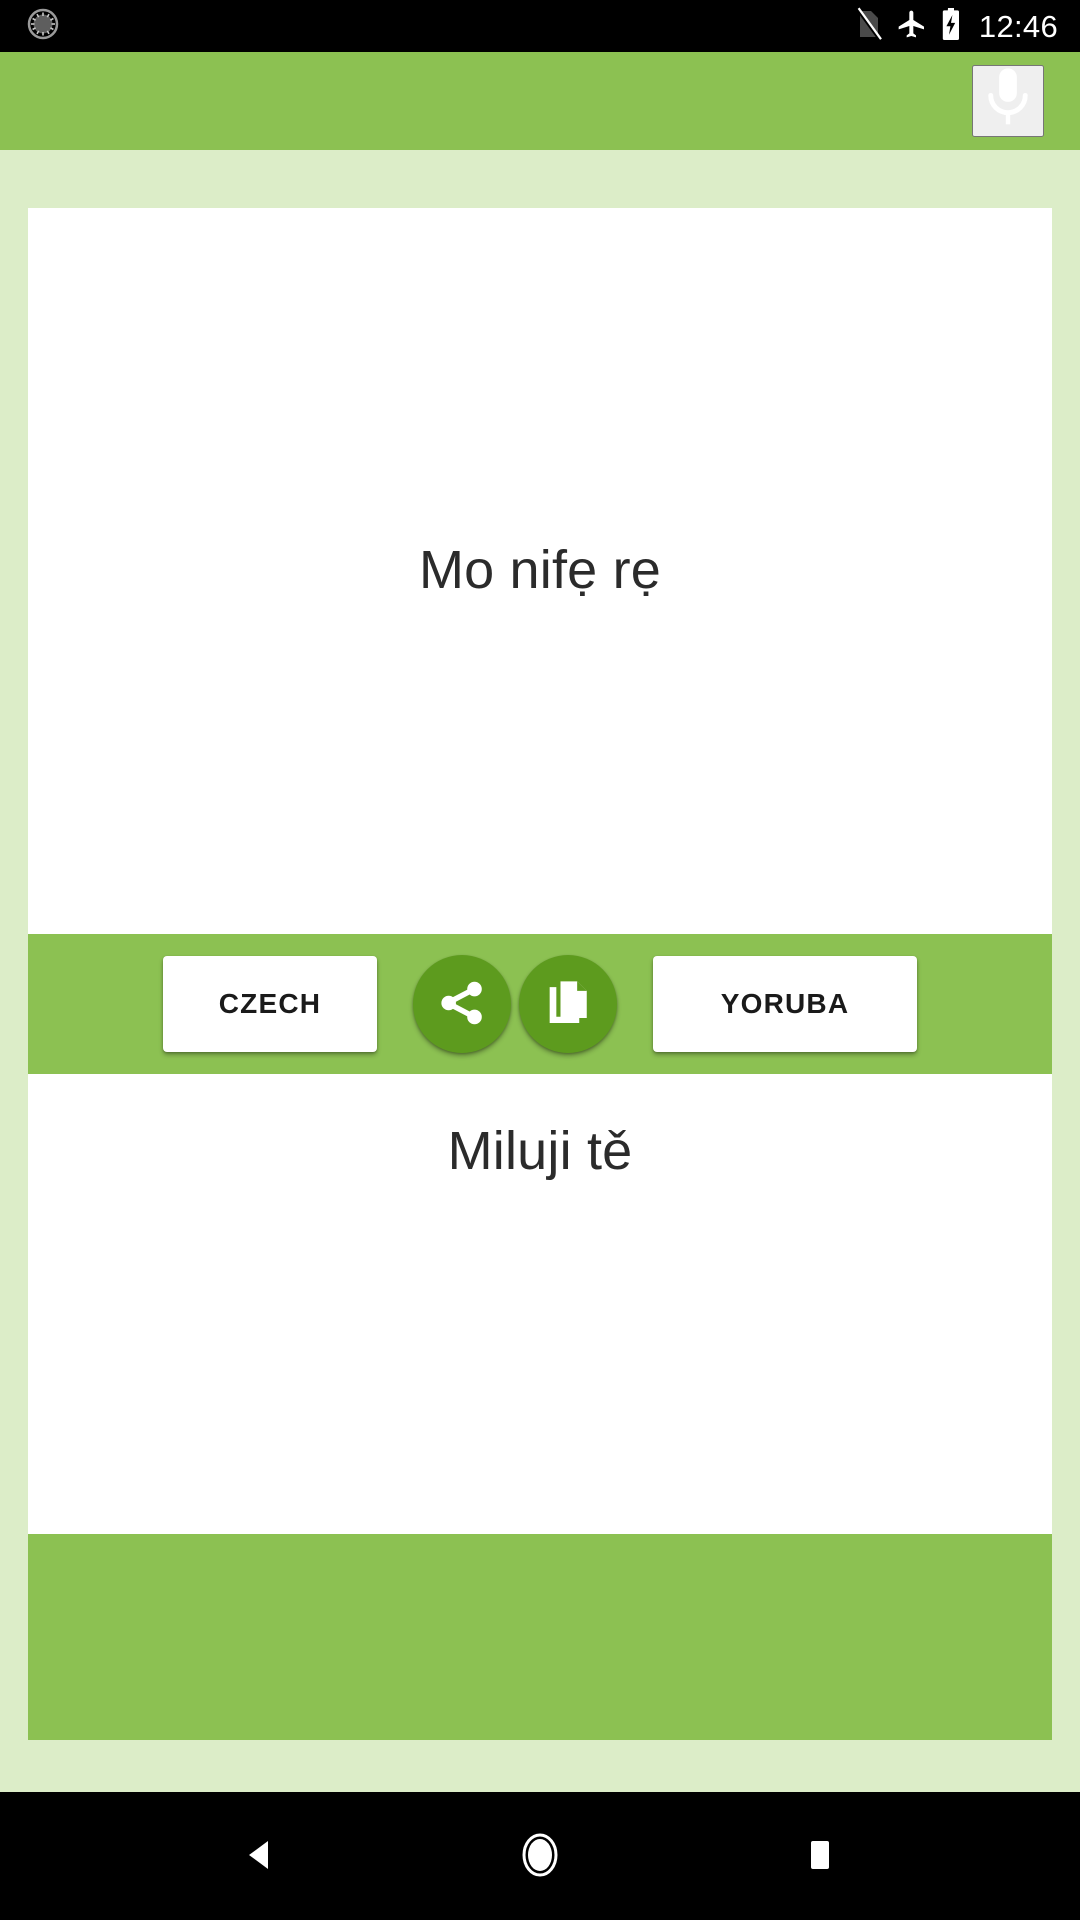 Image resolution: width=1080 pixels, height=1920 pixels. I want to click on home-circle-icon, so click(540, 1856).